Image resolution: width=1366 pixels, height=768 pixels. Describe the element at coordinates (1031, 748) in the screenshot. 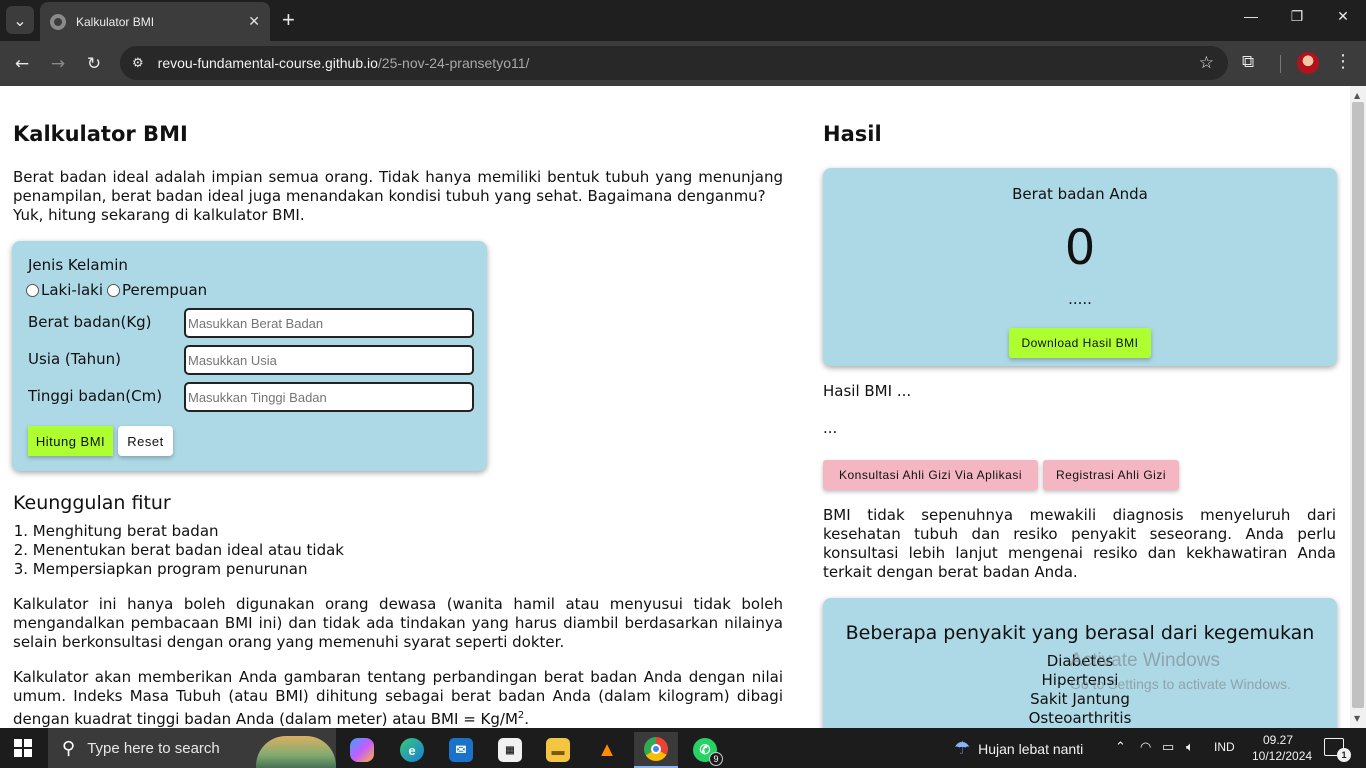

I see `weather-text: Hujan lebat nanti` at that location.